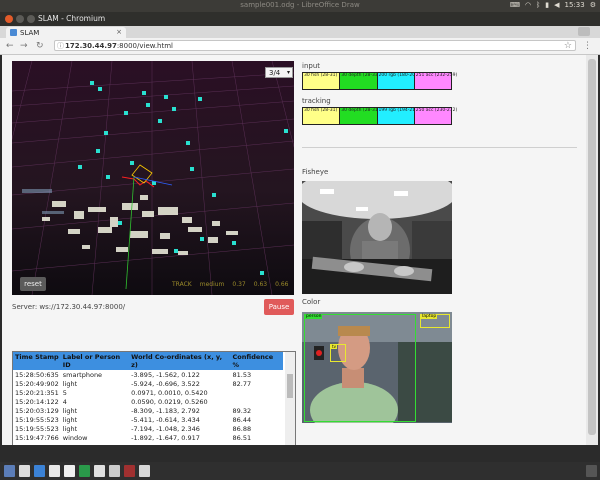 The height and width of the screenshot is (480, 600). What do you see at coordinates (24, 471) in the screenshot?
I see `files-icon` at bounding box center [24, 471].